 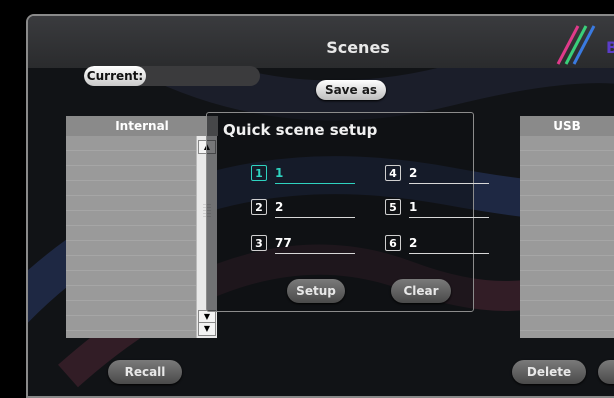 What do you see at coordinates (259, 243) in the screenshot?
I see `slot-number: 3` at bounding box center [259, 243].